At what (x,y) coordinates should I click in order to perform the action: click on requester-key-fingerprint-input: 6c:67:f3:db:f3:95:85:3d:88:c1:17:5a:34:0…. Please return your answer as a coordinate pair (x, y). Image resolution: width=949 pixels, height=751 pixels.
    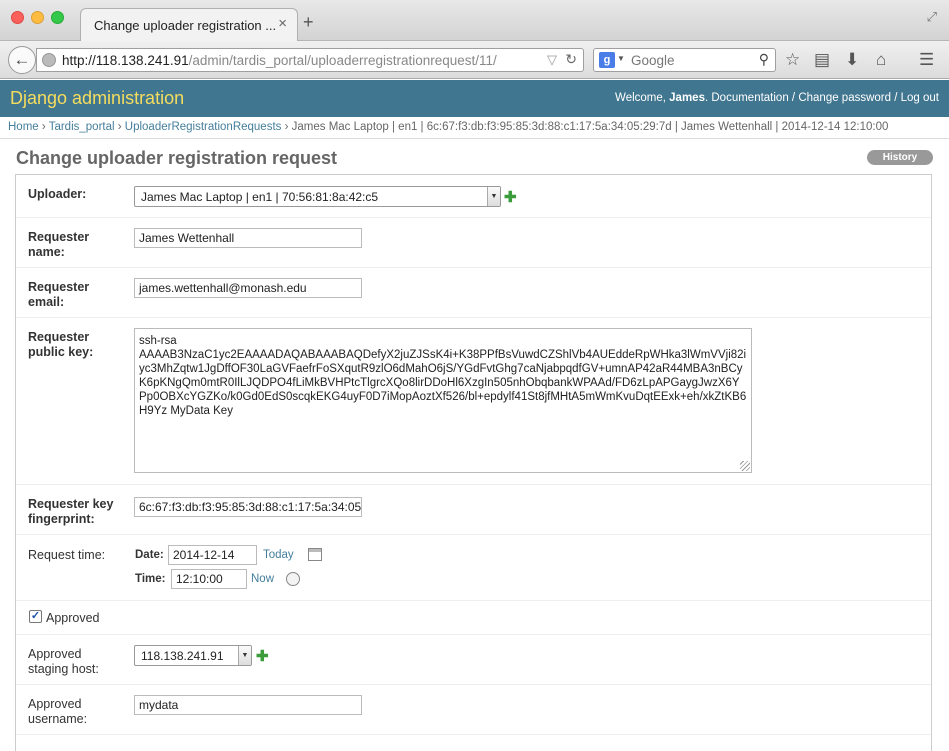
    Looking at the image, I should click on (248, 507).